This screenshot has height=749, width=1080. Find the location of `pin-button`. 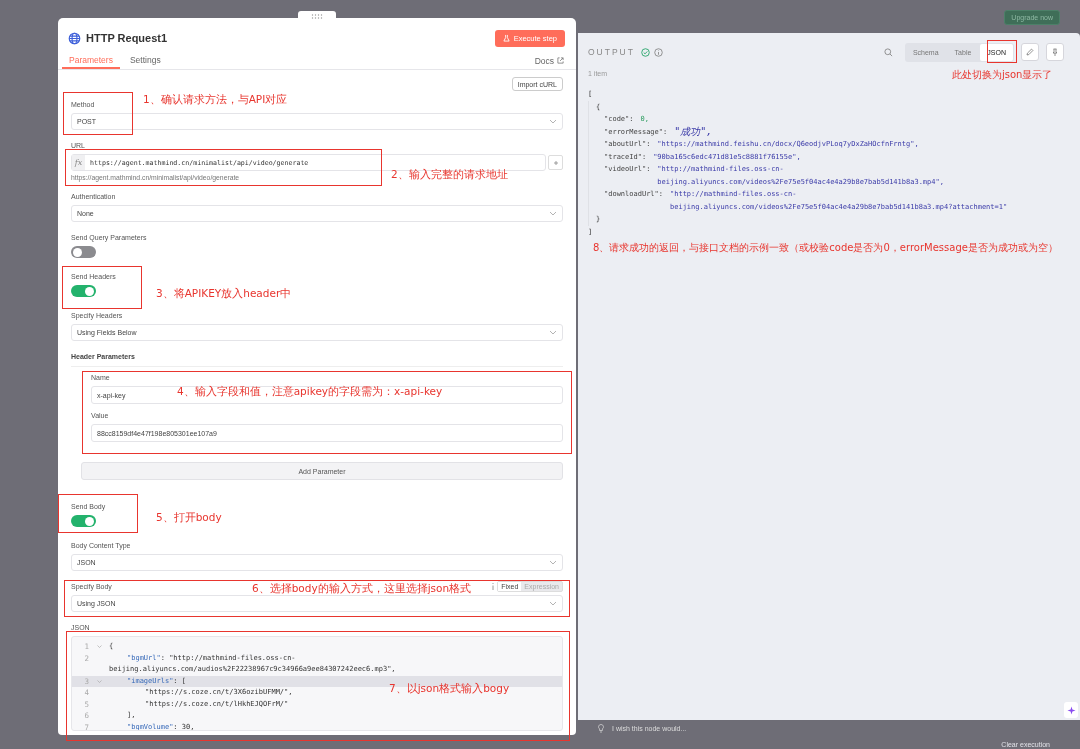

pin-button is located at coordinates (1055, 52).